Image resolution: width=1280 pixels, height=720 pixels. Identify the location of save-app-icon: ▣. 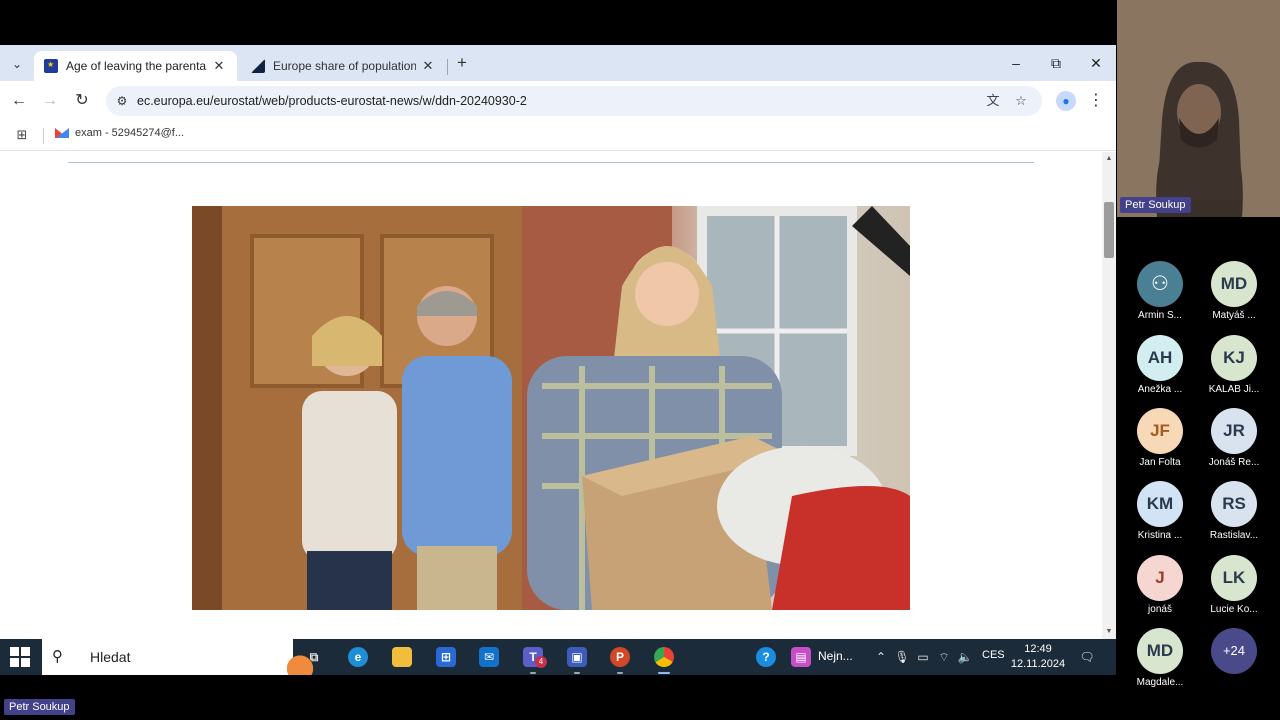
(577, 658).